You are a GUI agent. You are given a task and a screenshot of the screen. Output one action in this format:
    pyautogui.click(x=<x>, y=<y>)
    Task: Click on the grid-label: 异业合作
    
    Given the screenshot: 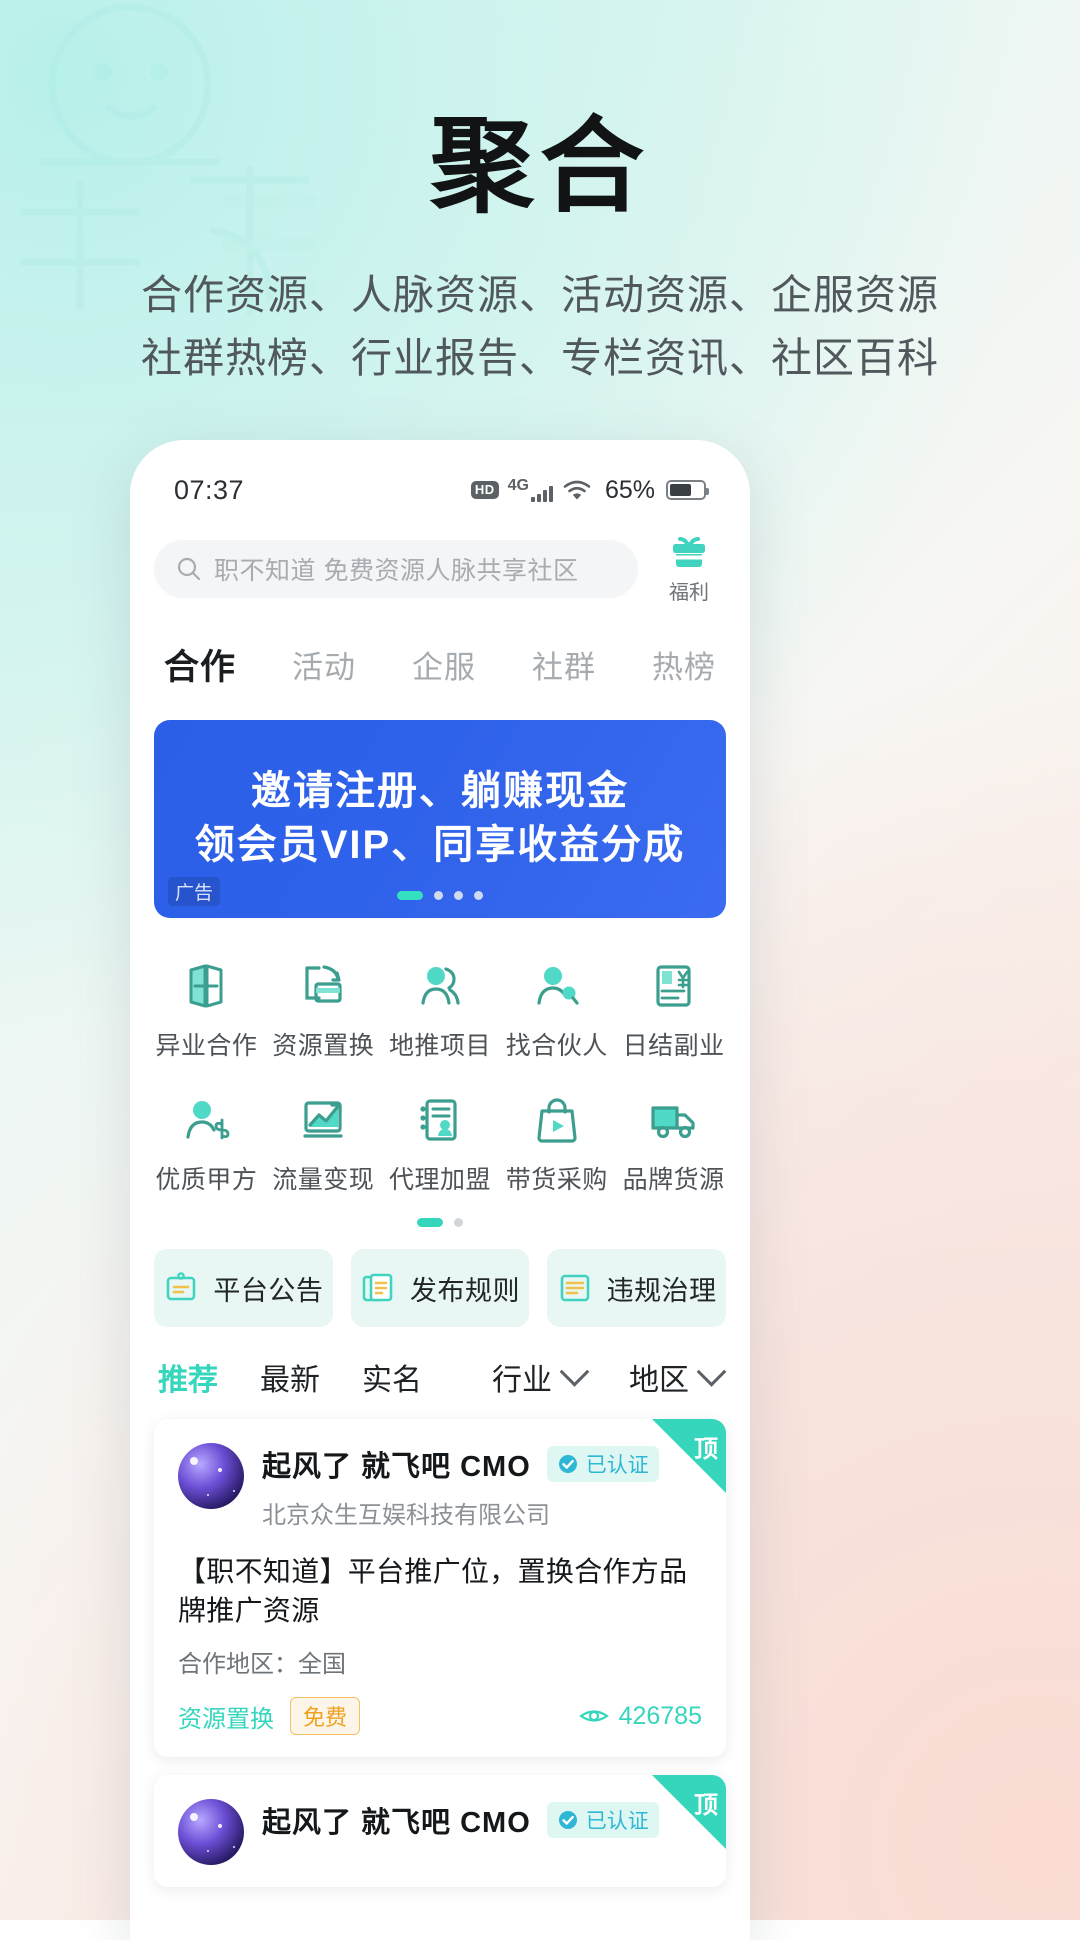 What is the action you would take?
    pyautogui.click(x=206, y=1046)
    